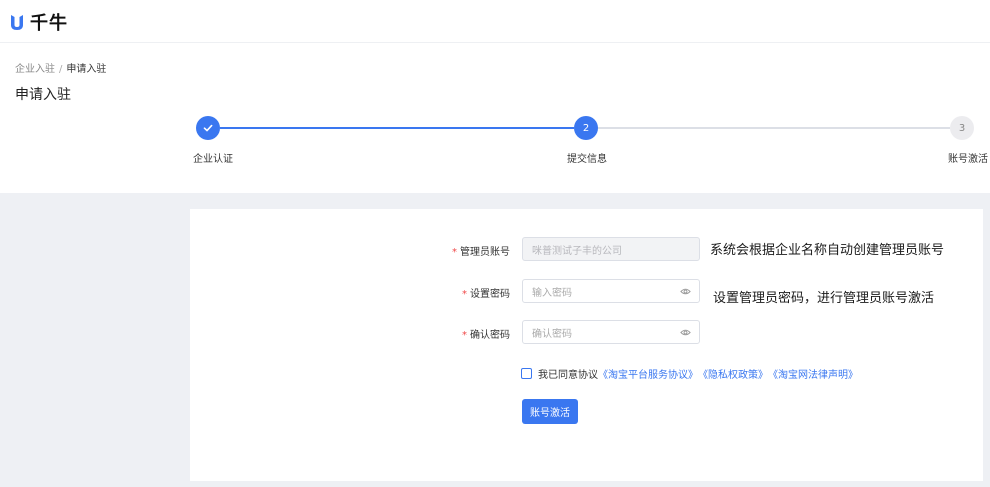 Image resolution: width=990 pixels, height=487 pixels. What do you see at coordinates (490, 294) in the screenshot?
I see `password-label-text: 设置密码` at bounding box center [490, 294].